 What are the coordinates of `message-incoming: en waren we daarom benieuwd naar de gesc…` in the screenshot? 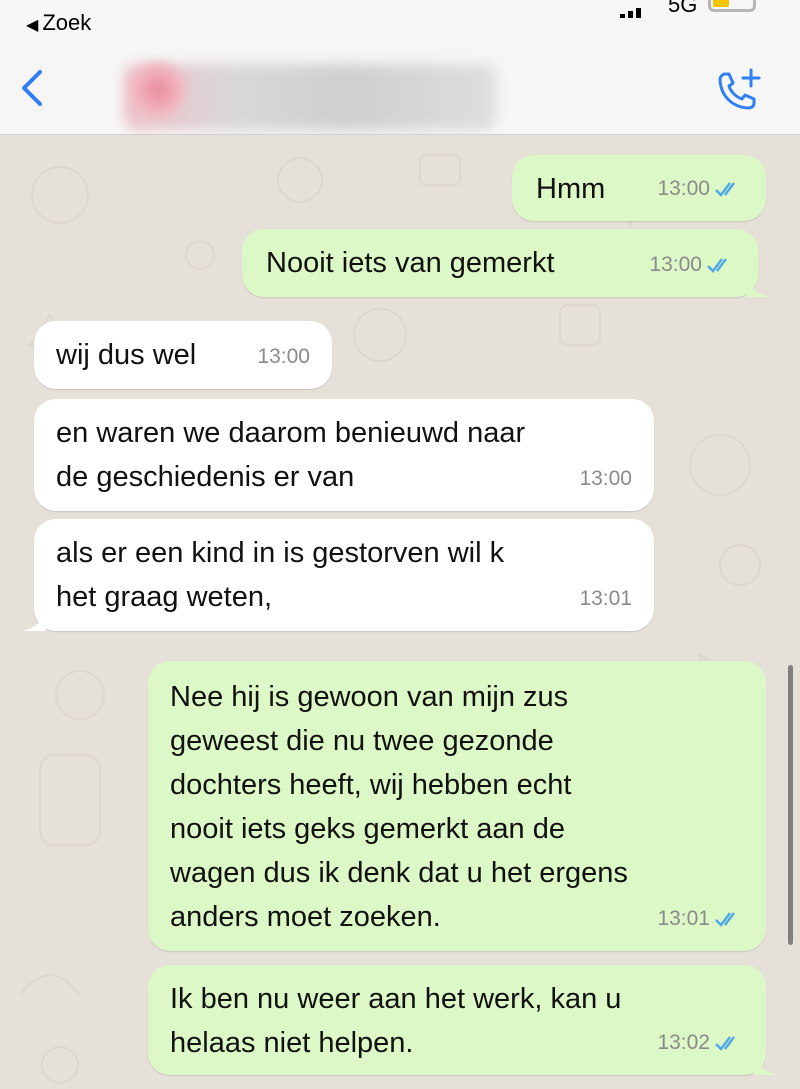 It's located at (344, 455).